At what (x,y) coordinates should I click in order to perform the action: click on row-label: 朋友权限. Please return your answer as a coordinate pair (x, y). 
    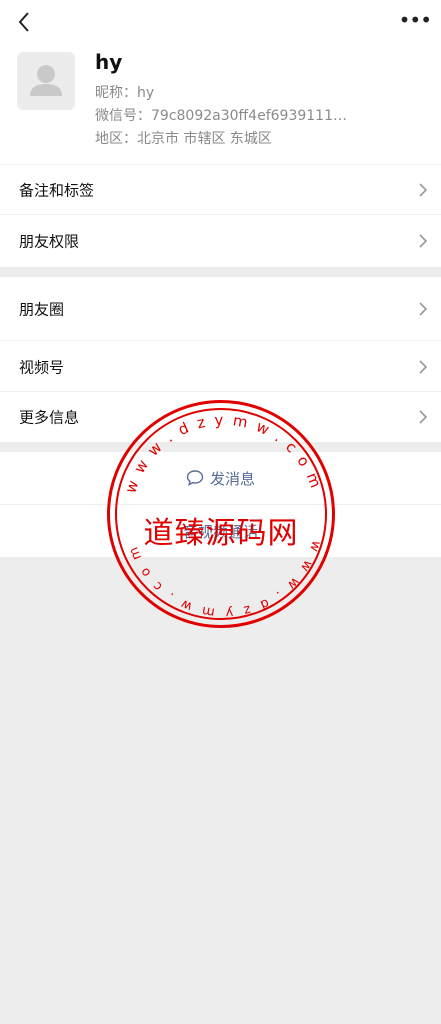
    Looking at the image, I should click on (49, 241).